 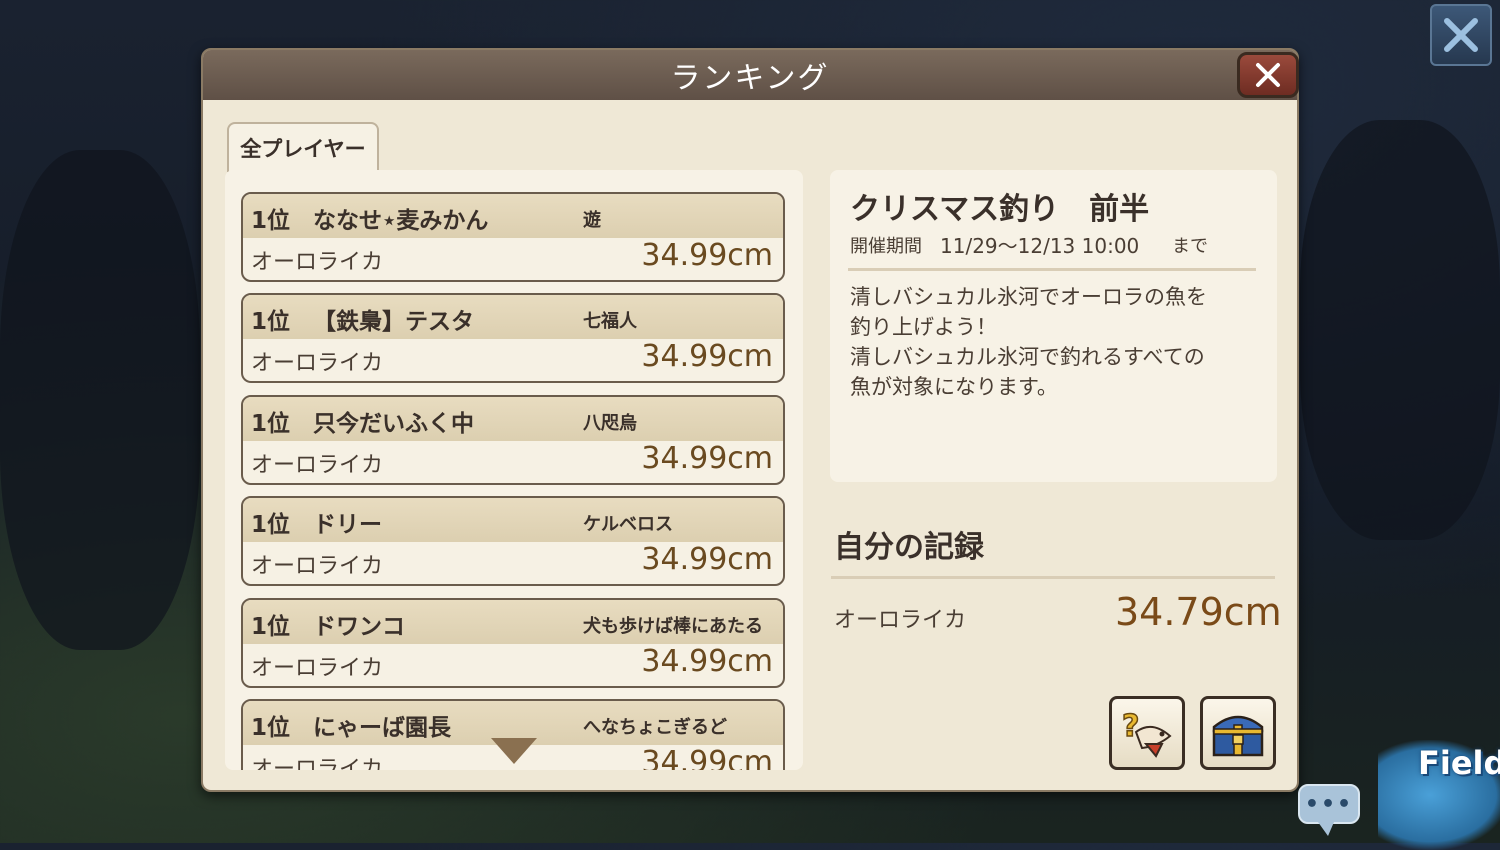 What do you see at coordinates (610, 321) in the screenshot?
I see `team-name: 七福人` at bounding box center [610, 321].